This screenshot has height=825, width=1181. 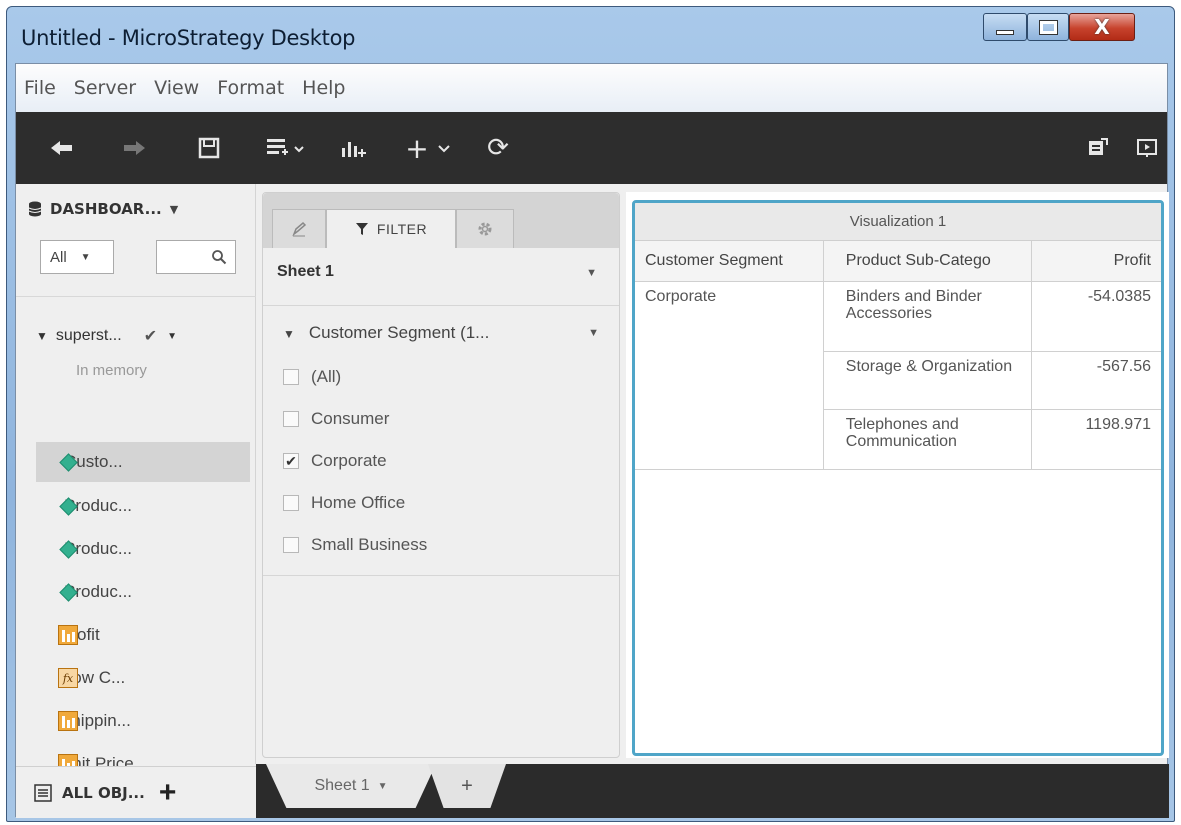 What do you see at coordinates (58, 257) in the screenshot?
I see `object-type-value: All` at bounding box center [58, 257].